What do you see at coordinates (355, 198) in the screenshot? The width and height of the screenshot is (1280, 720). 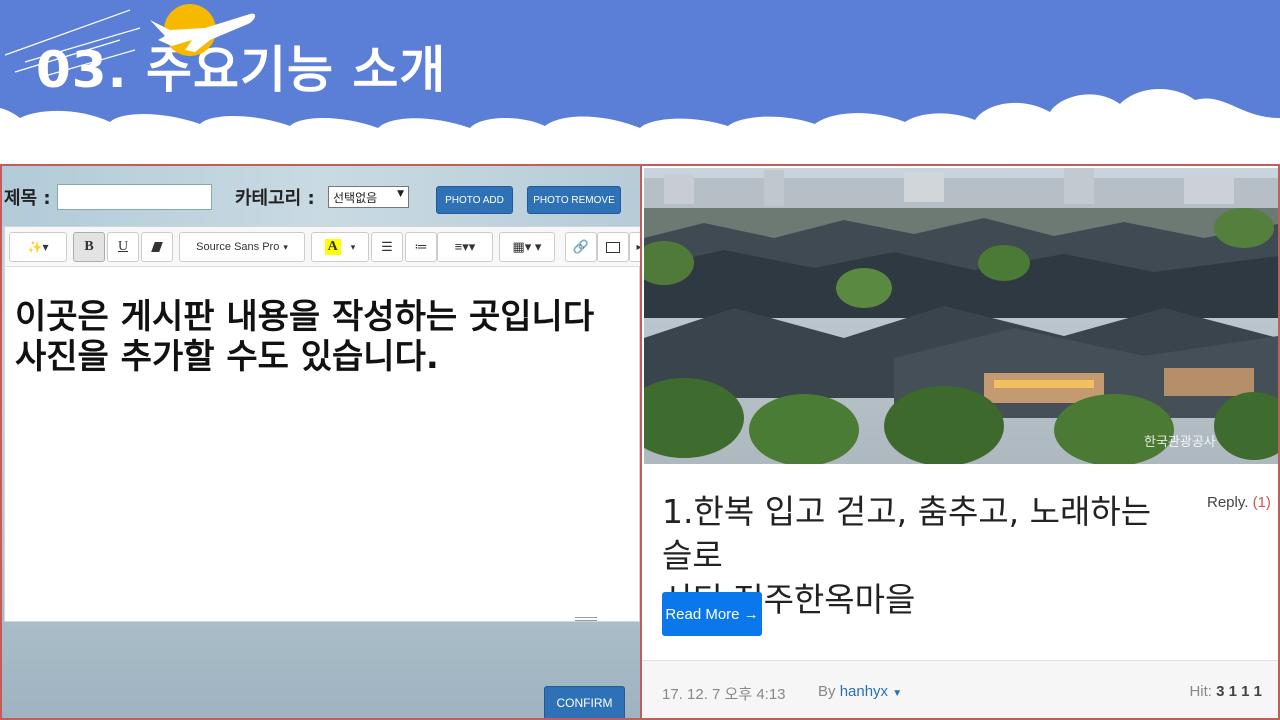 I see `category-selected-value: 선택없음` at bounding box center [355, 198].